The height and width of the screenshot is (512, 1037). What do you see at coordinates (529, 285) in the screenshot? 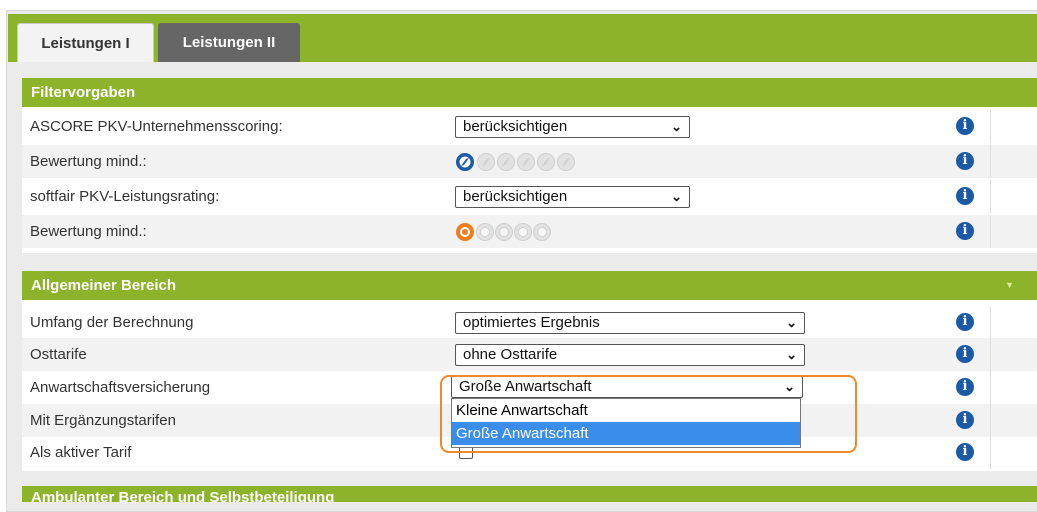
I see `general-section-header: Allgemeiner Bereich ▼` at bounding box center [529, 285].